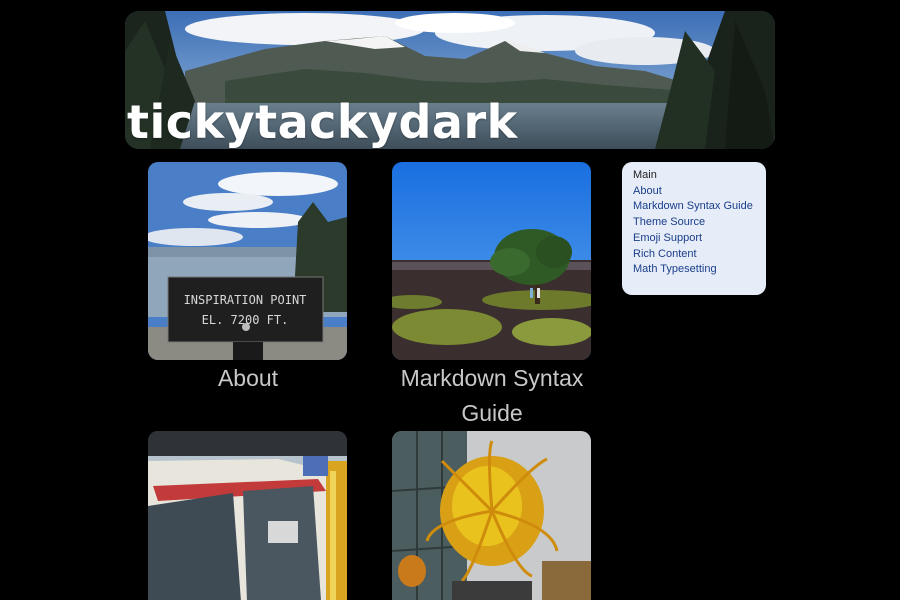 The width and height of the screenshot is (900, 600). Describe the element at coordinates (675, 269) in the screenshot. I see `sidebar-link-math-typesetting: Math Typesetting` at that location.